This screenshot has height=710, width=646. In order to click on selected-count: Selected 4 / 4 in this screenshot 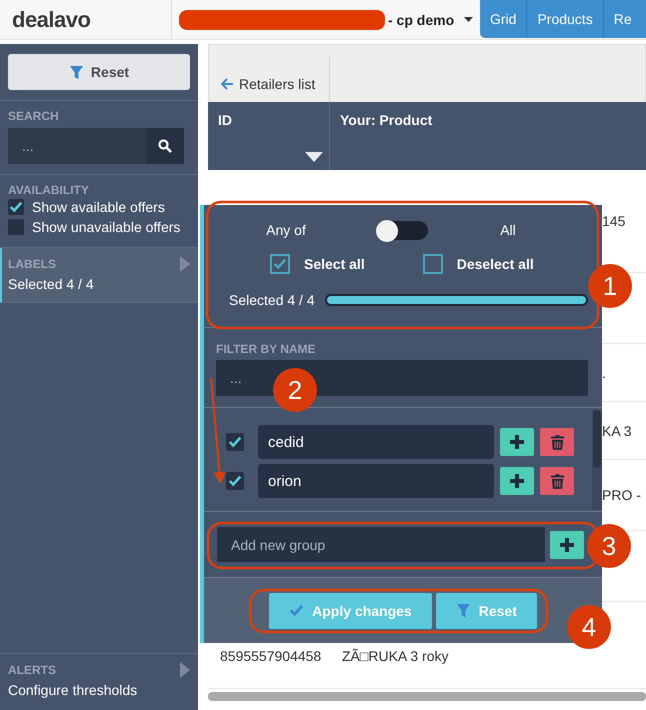, I will do `click(272, 300)`.